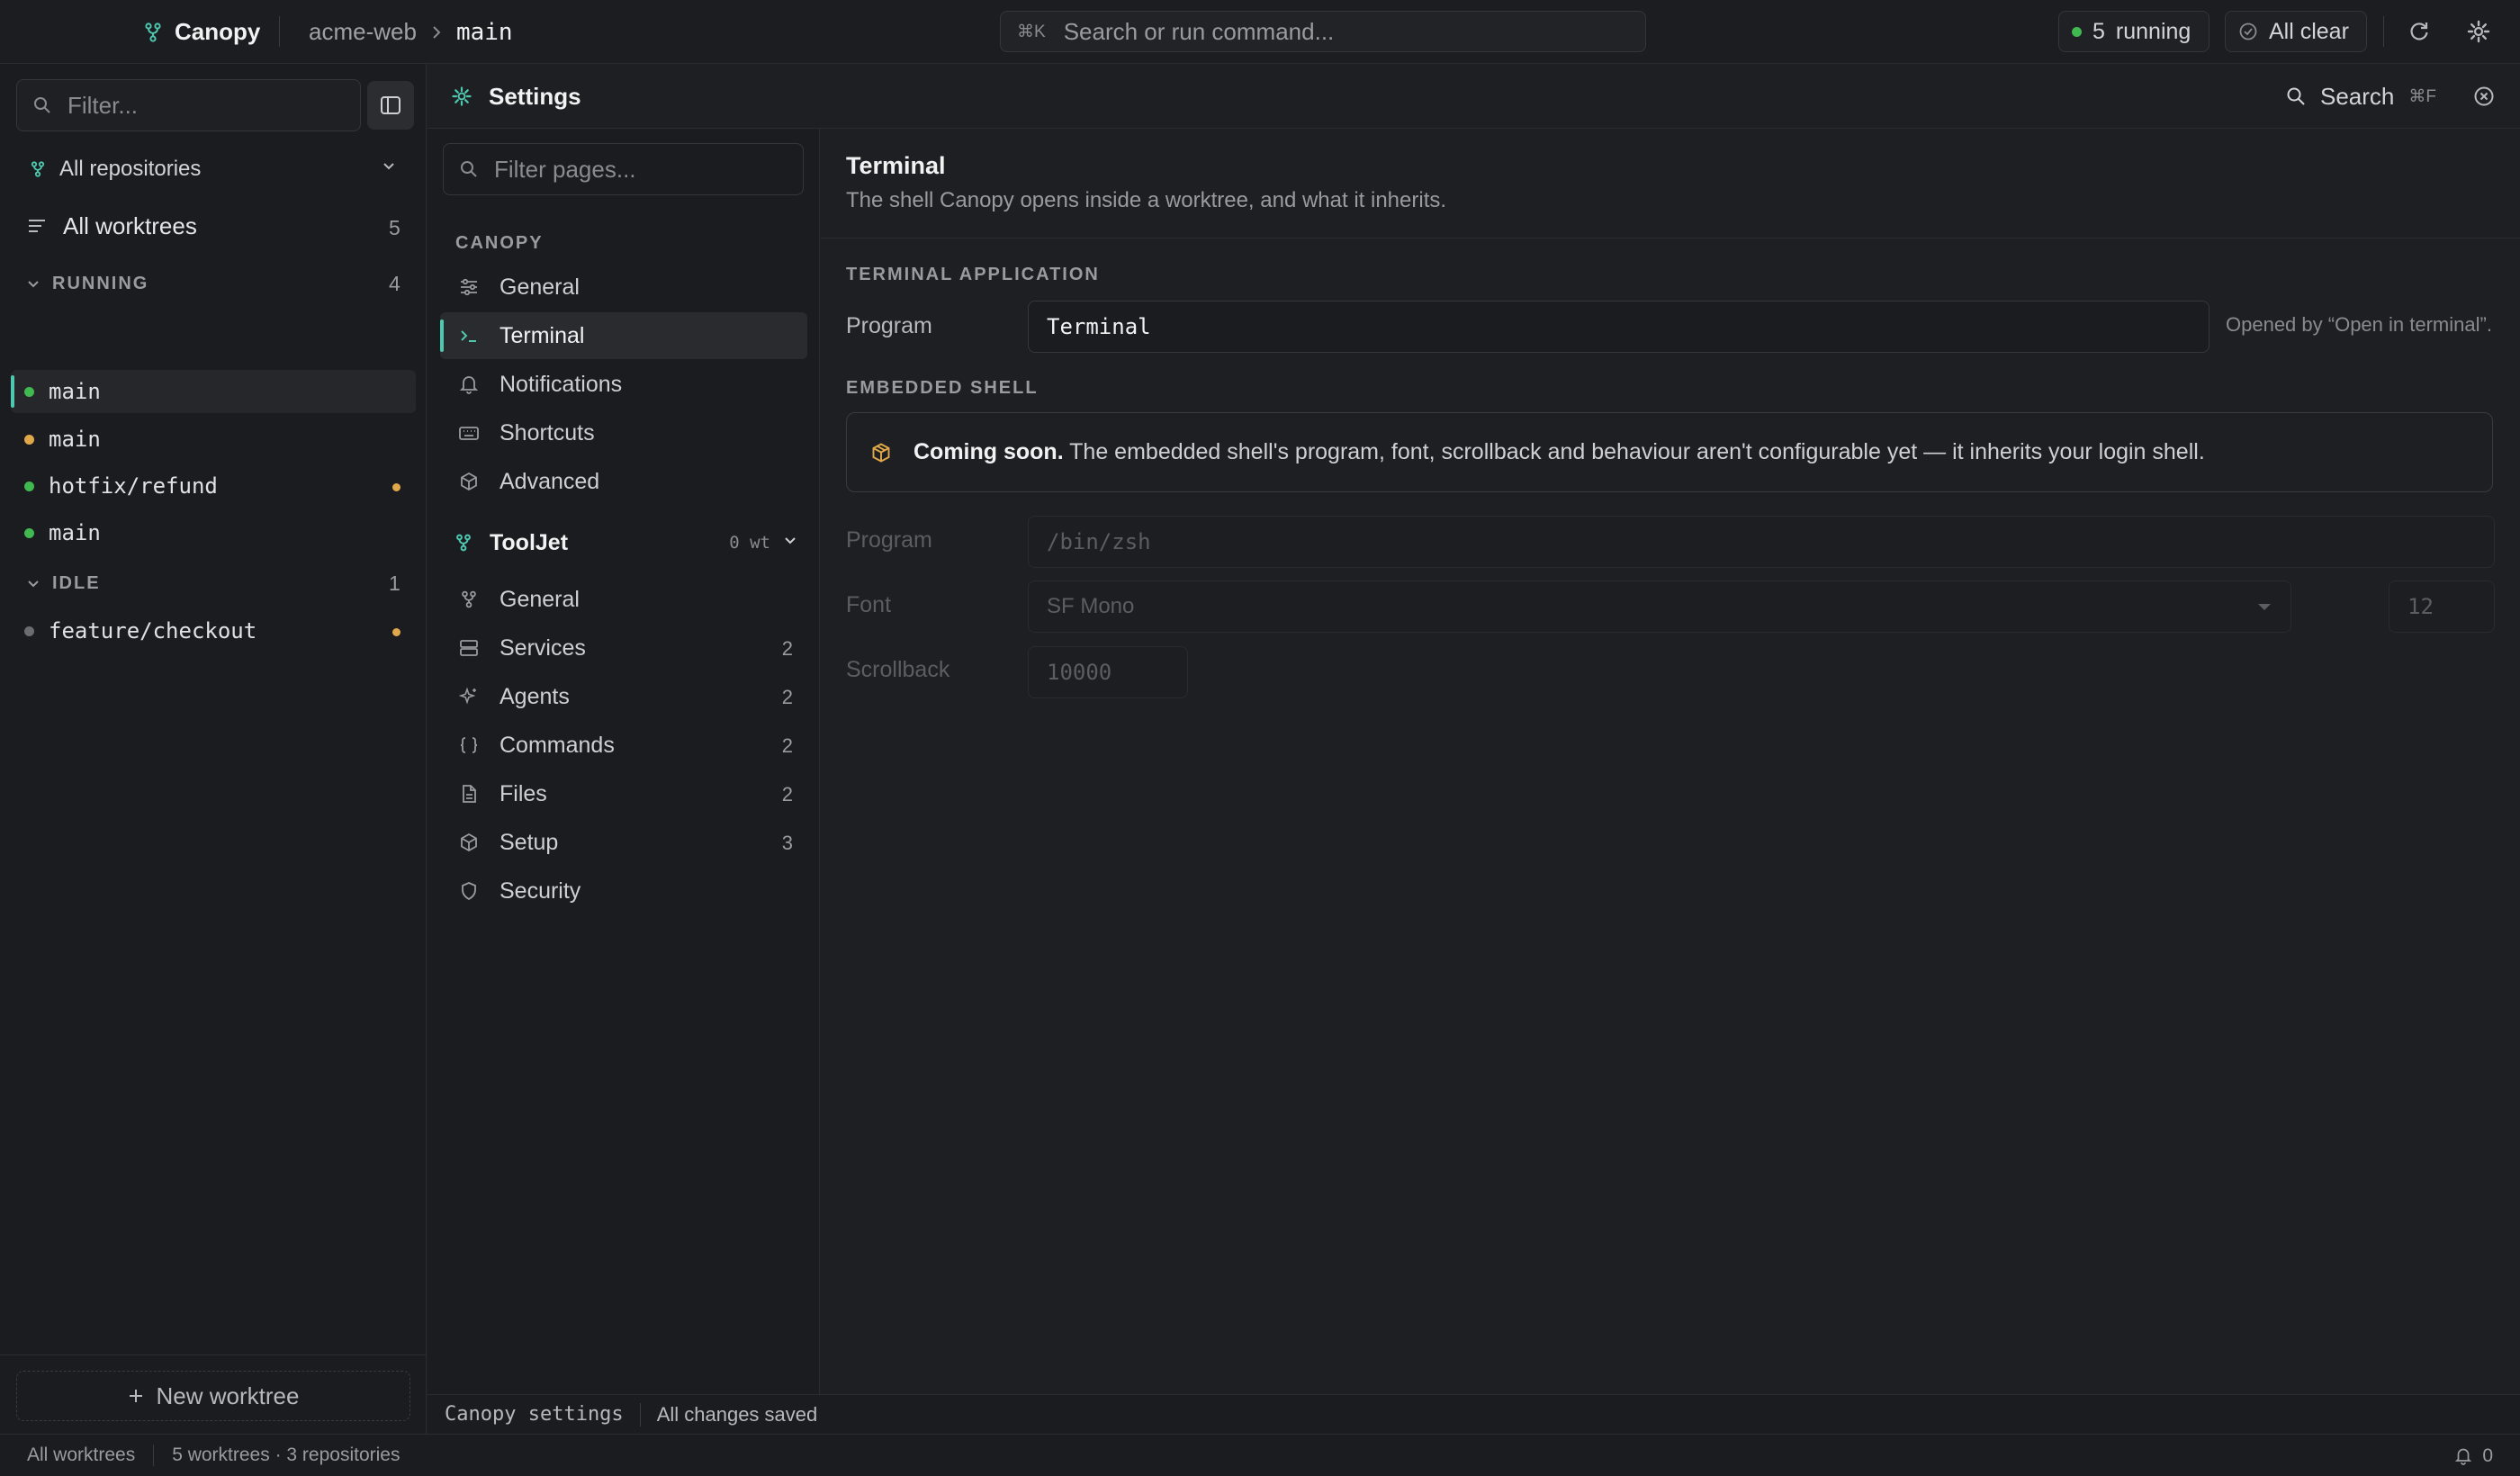 Image resolution: width=2520 pixels, height=1476 pixels. I want to click on settings-button, so click(2479, 31).